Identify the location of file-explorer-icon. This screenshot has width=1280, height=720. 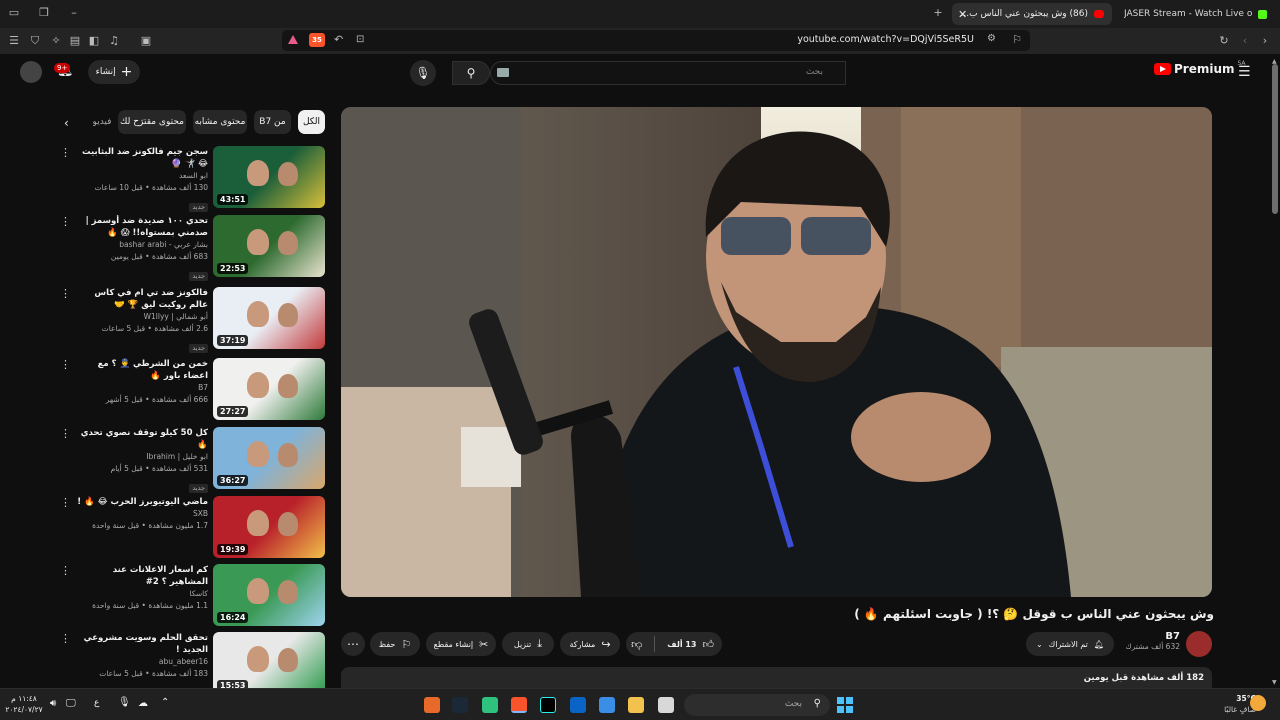
(636, 705).